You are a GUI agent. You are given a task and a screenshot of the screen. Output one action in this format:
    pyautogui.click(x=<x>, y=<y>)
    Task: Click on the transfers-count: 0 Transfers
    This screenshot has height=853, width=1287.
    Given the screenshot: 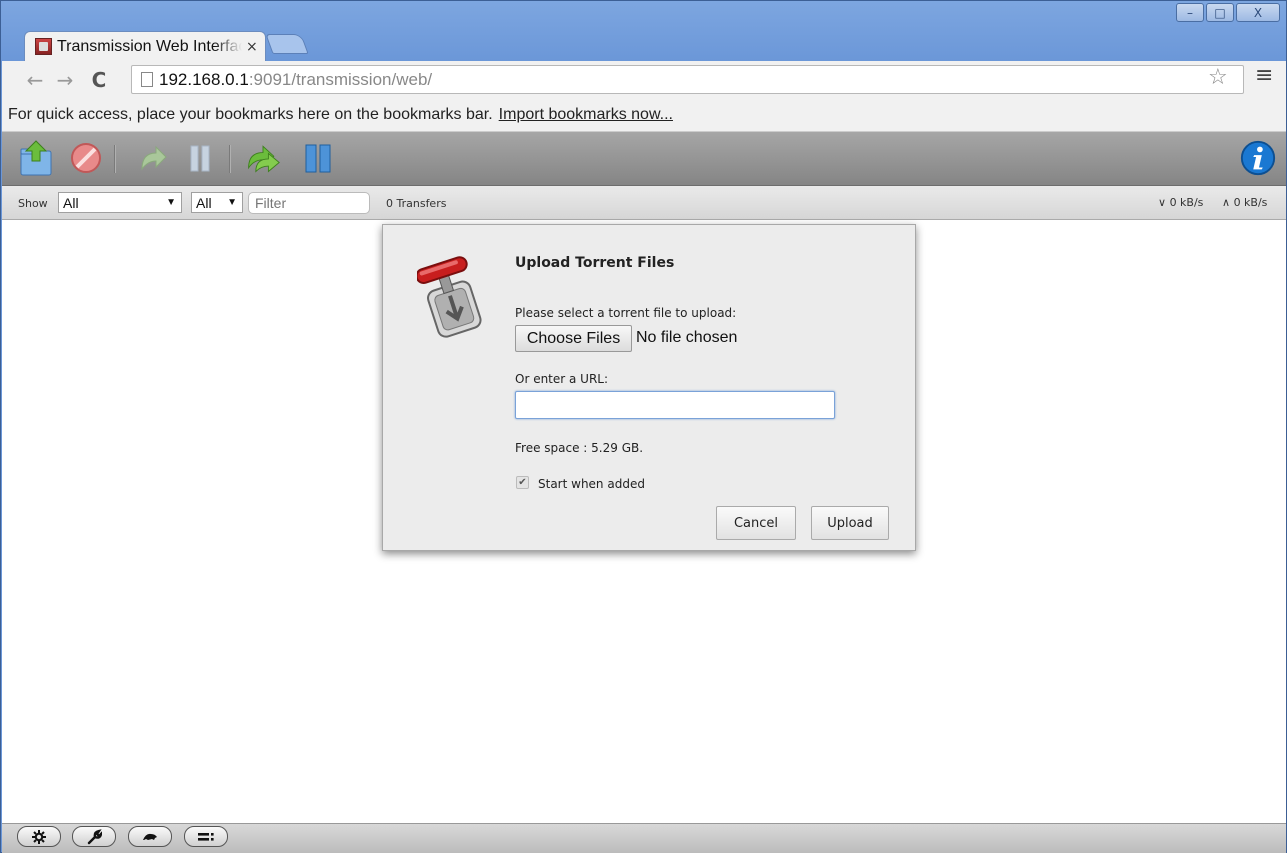 What is the action you would take?
    pyautogui.click(x=416, y=203)
    